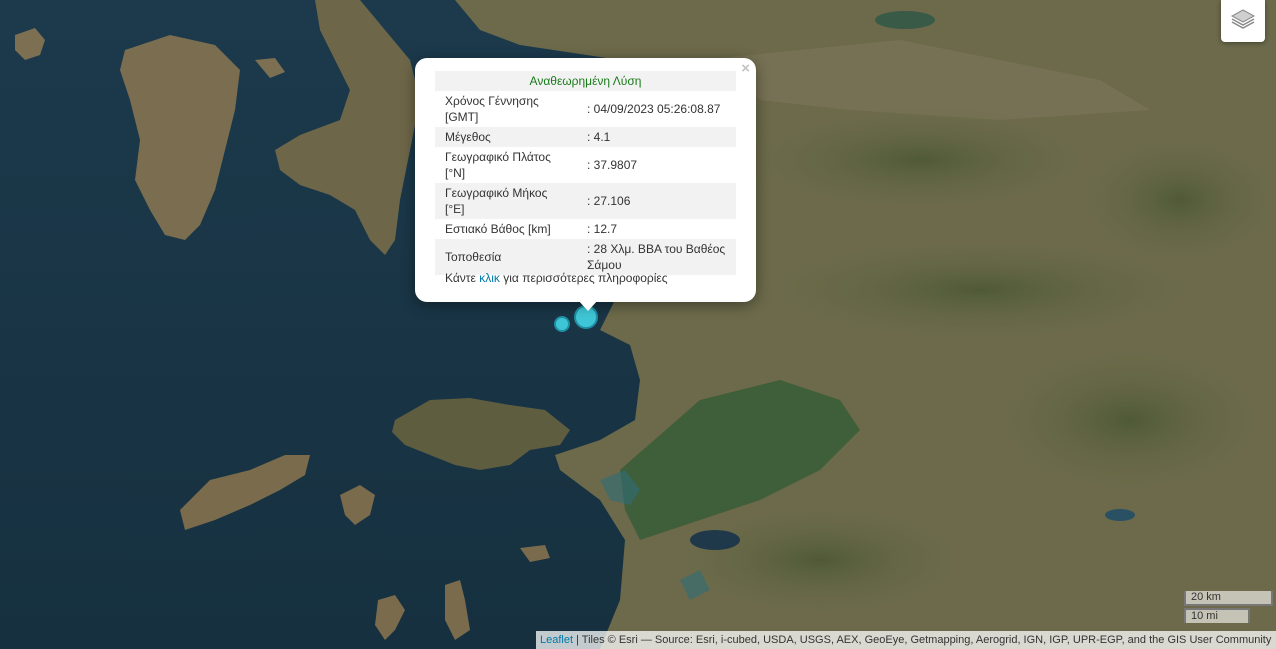  What do you see at coordinates (1228, 598) in the screenshot?
I see `scale-bar-km: 20 km` at bounding box center [1228, 598].